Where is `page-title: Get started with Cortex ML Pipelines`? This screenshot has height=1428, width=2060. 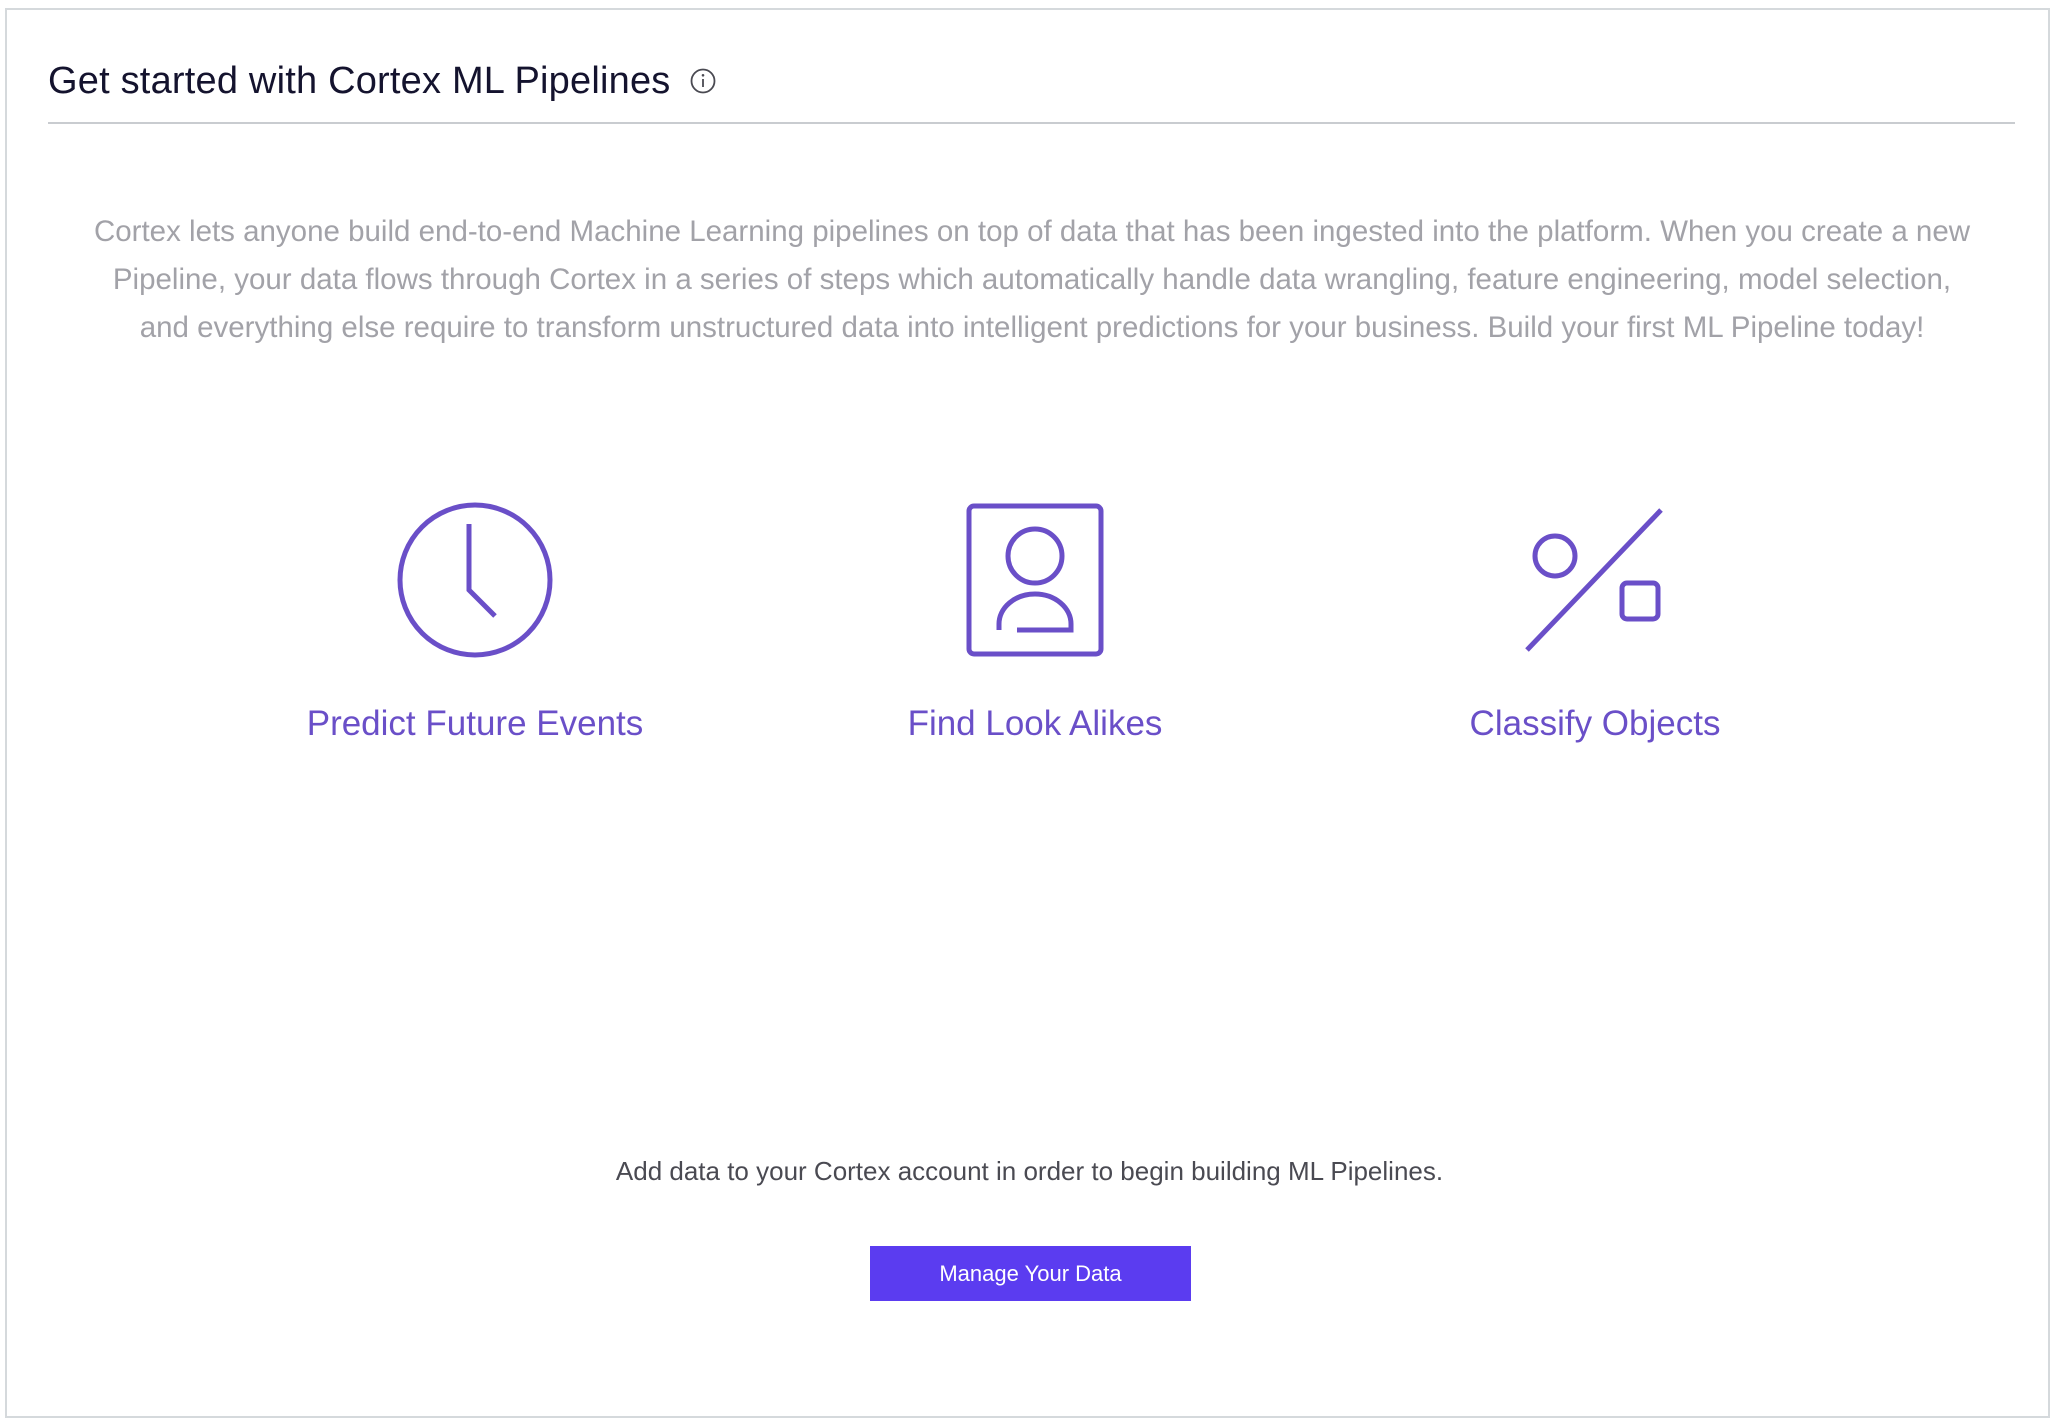 page-title: Get started with Cortex ML Pipelines is located at coordinates (359, 80).